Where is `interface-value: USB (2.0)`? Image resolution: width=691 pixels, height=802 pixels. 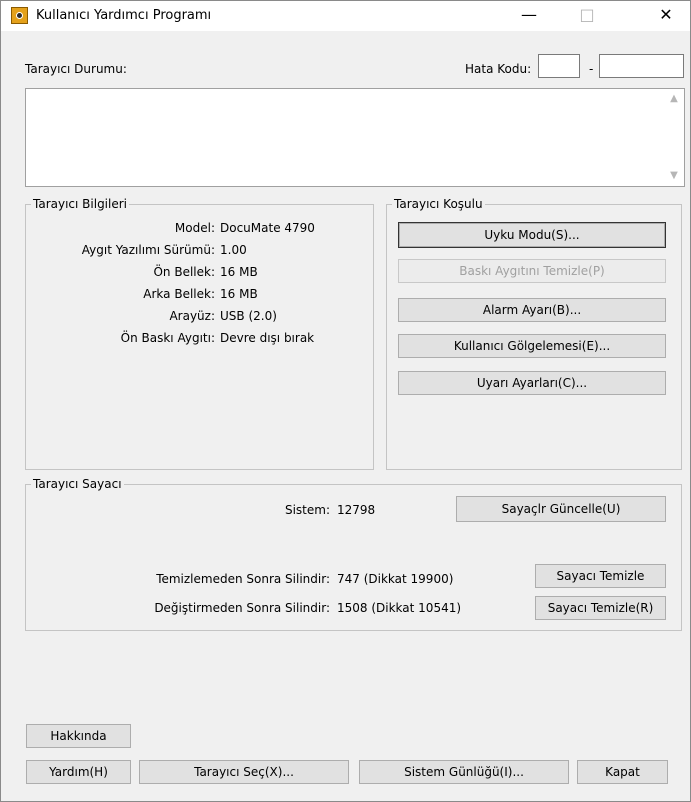
interface-value: USB (2.0) is located at coordinates (248, 316).